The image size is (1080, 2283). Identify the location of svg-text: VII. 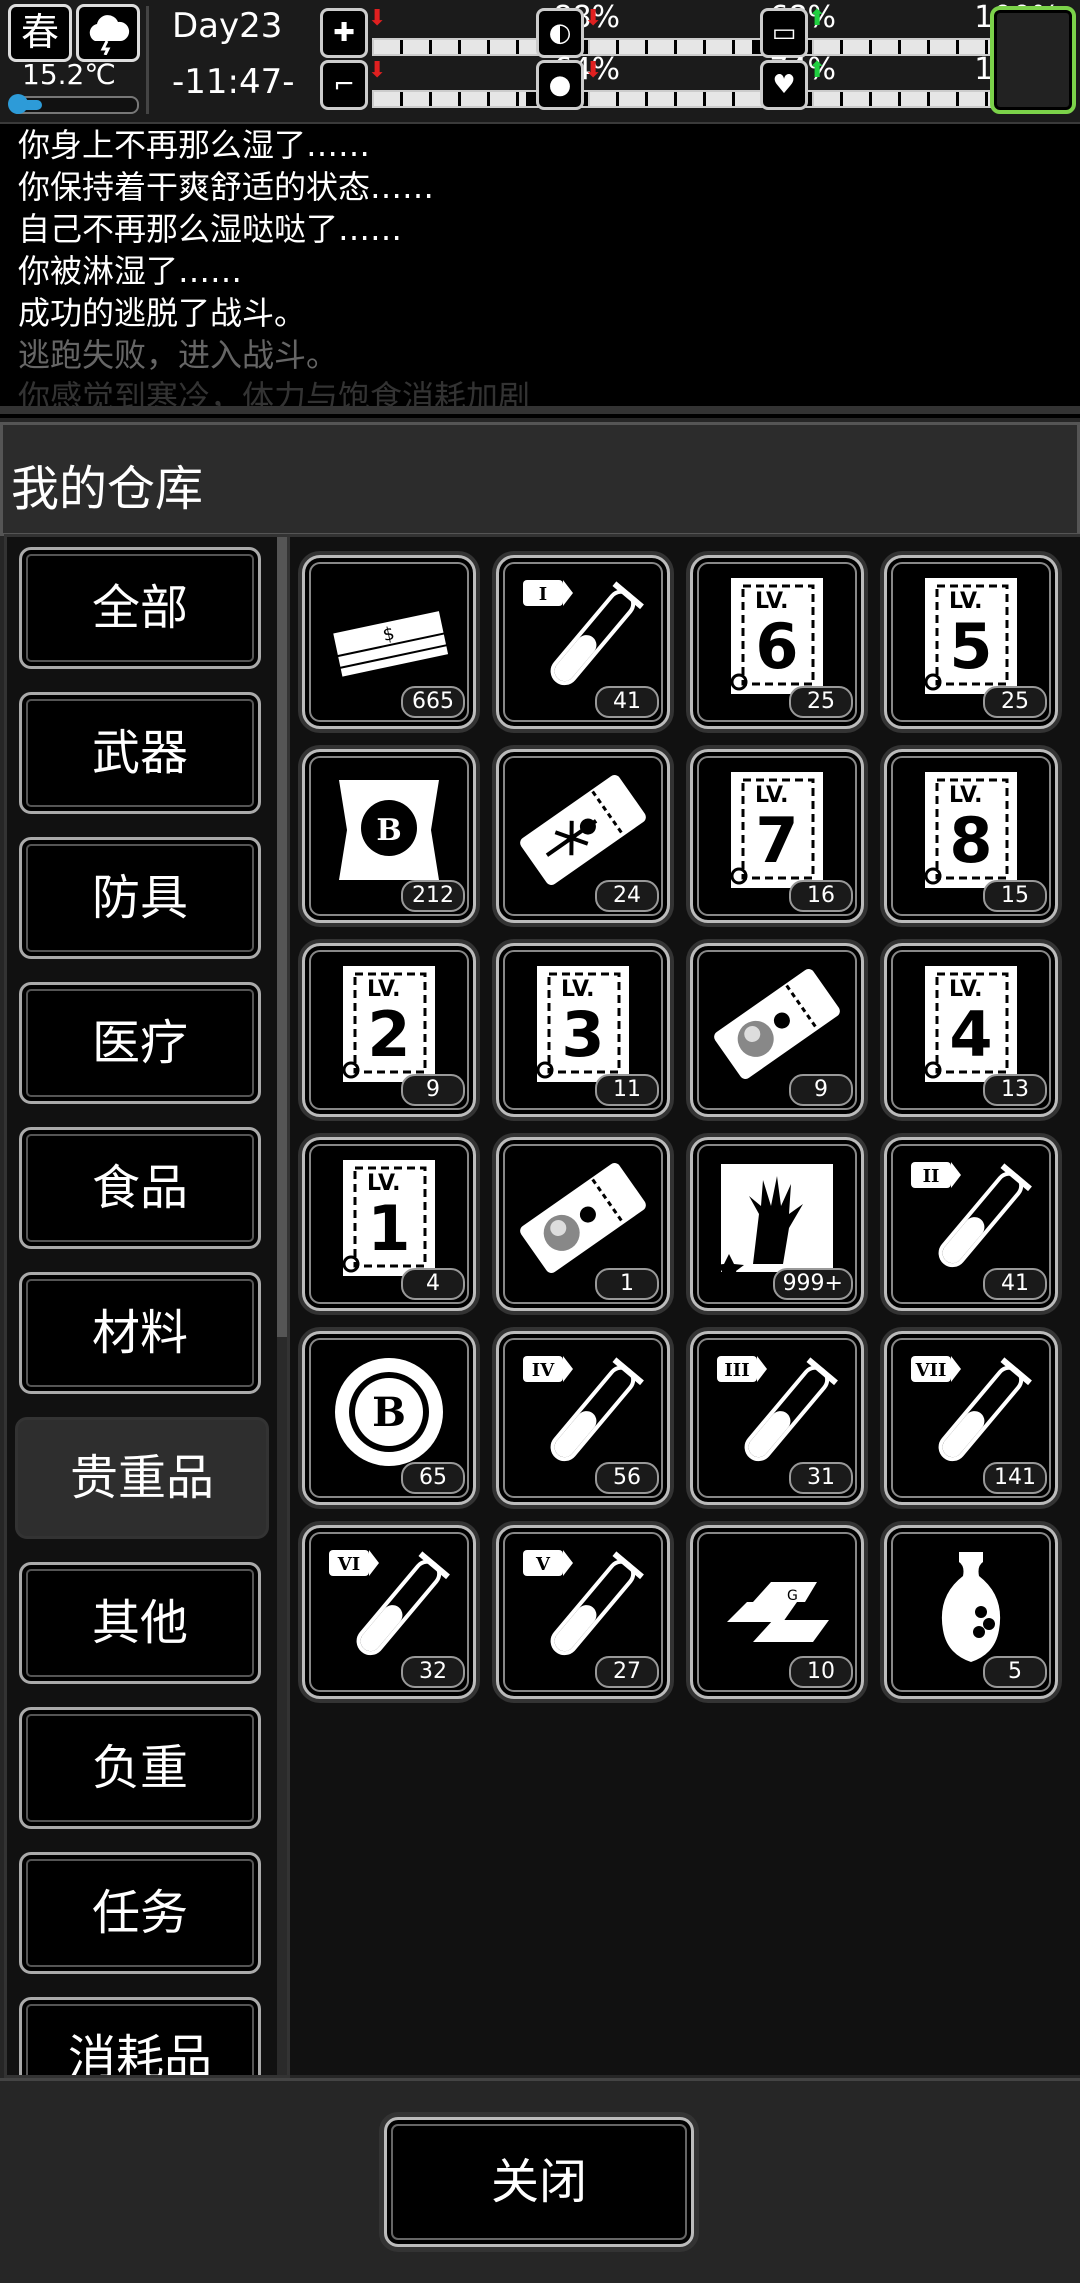
(931, 1370).